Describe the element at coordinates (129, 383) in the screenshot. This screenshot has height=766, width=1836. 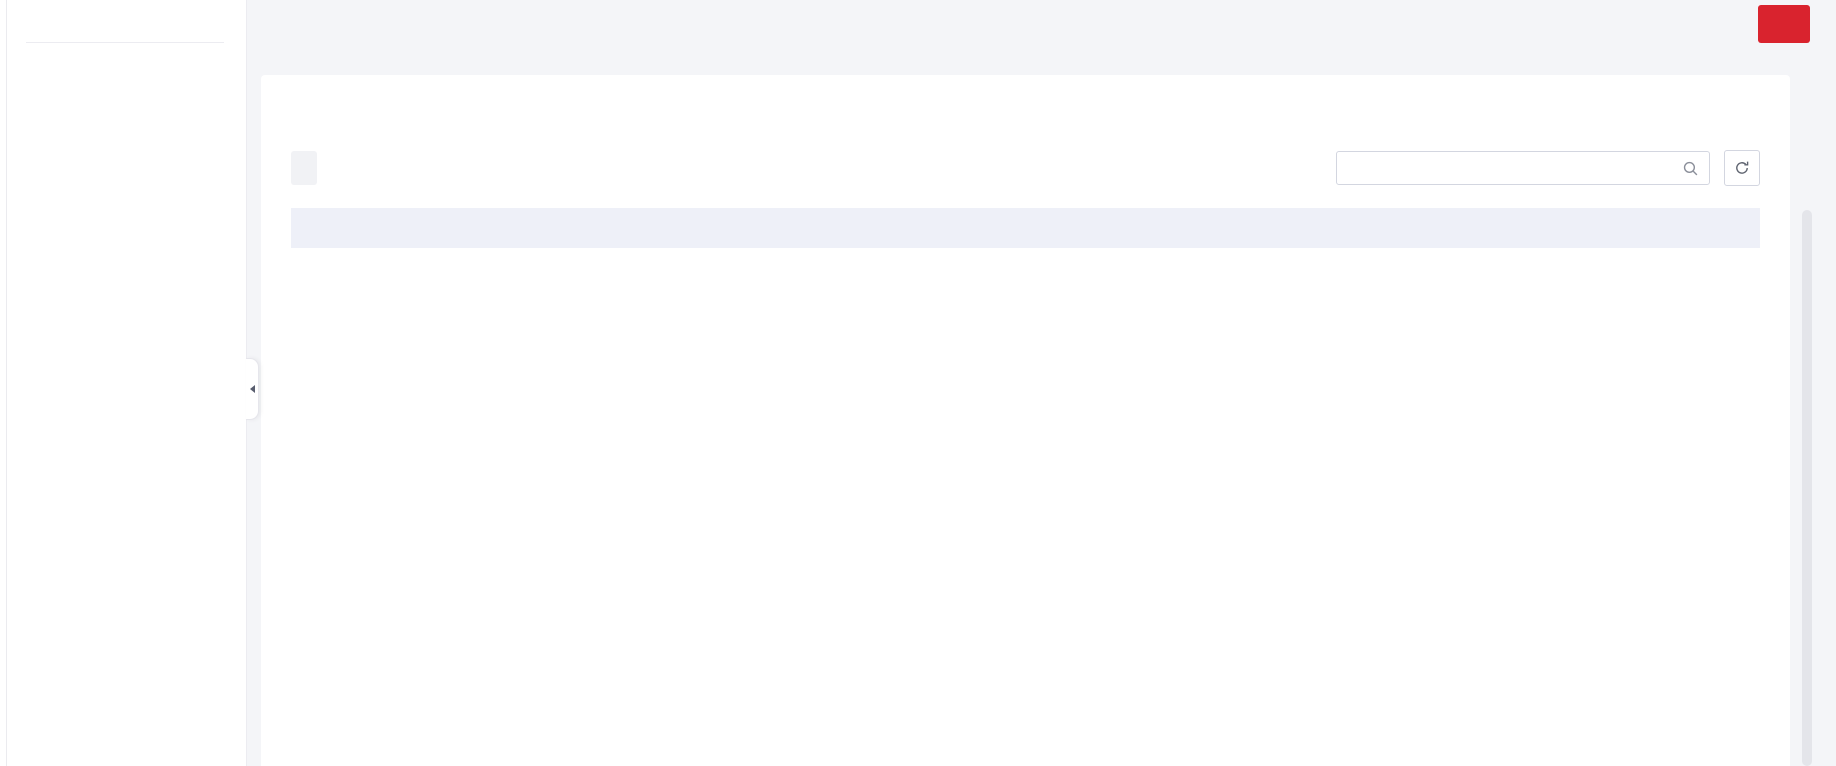
I see `sidebar` at that location.